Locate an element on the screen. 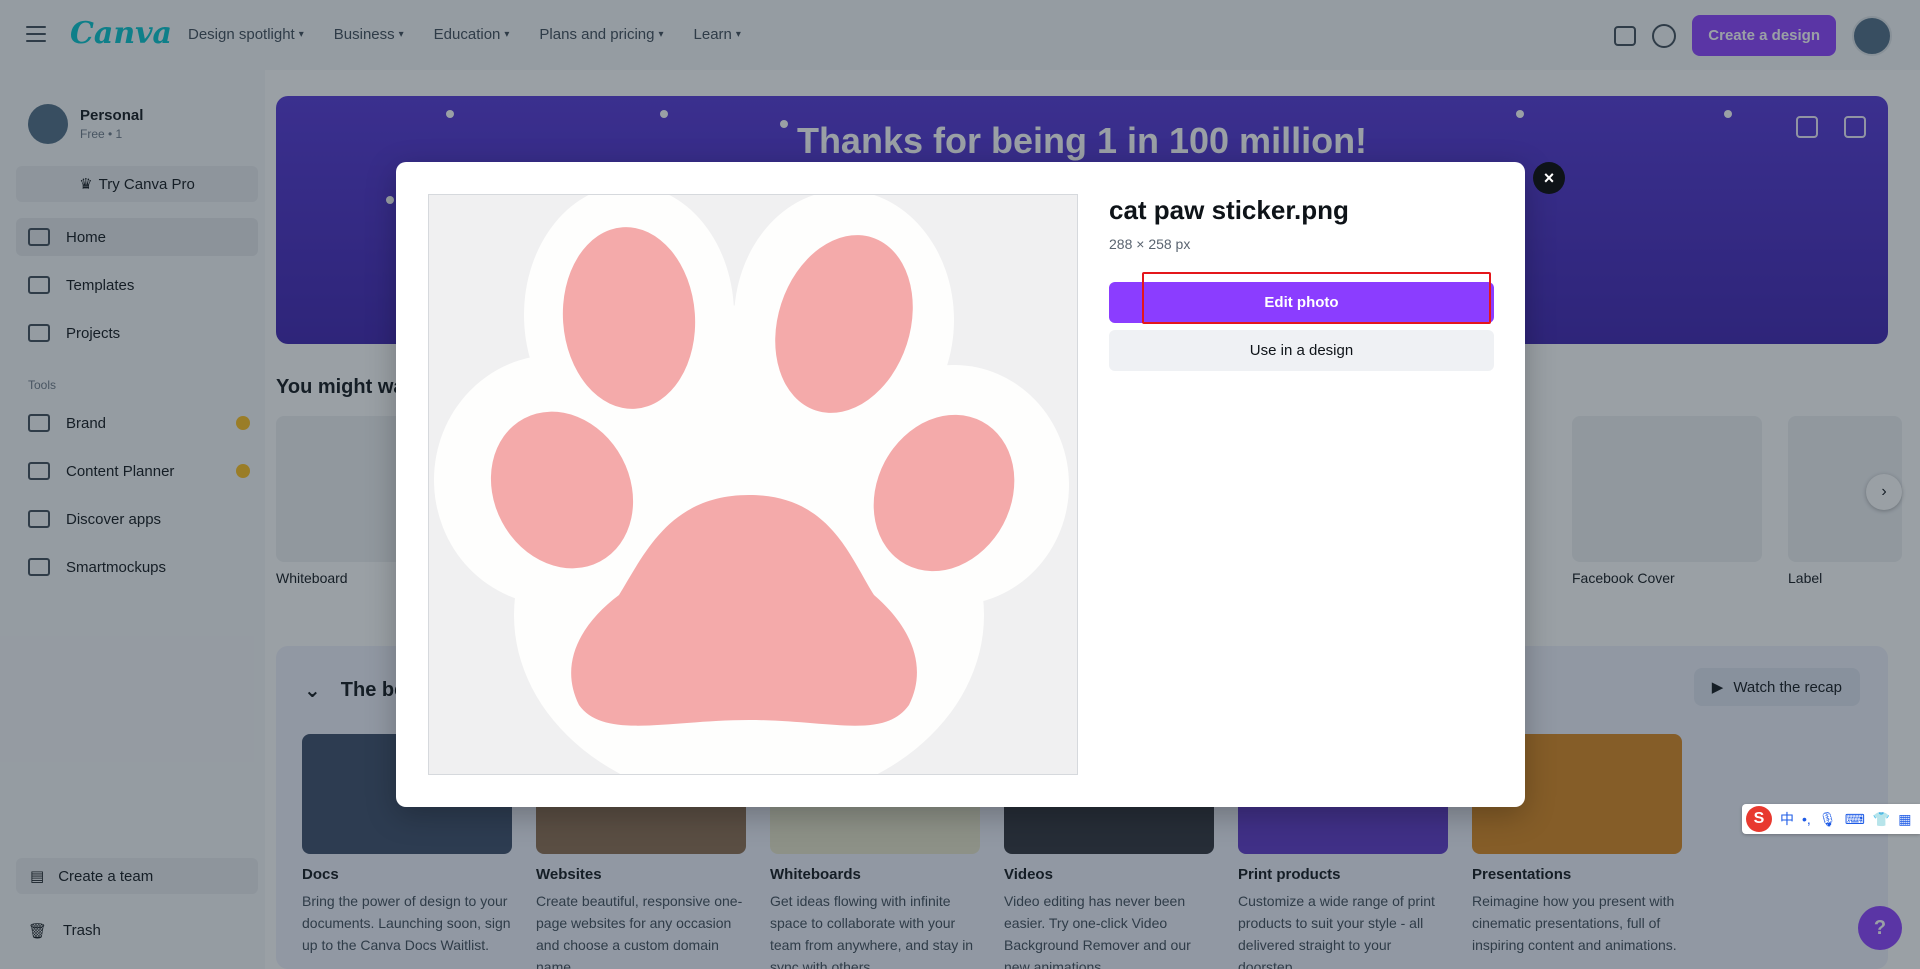  keyboard-icon: ⌨ is located at coordinates (1855, 819).